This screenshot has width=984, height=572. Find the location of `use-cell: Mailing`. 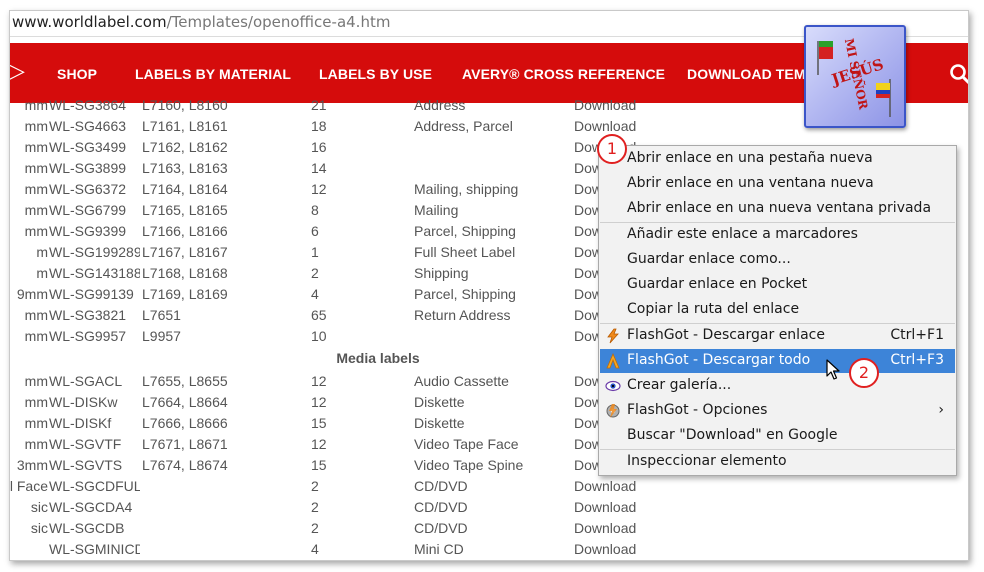

use-cell: Mailing is located at coordinates (436, 210).